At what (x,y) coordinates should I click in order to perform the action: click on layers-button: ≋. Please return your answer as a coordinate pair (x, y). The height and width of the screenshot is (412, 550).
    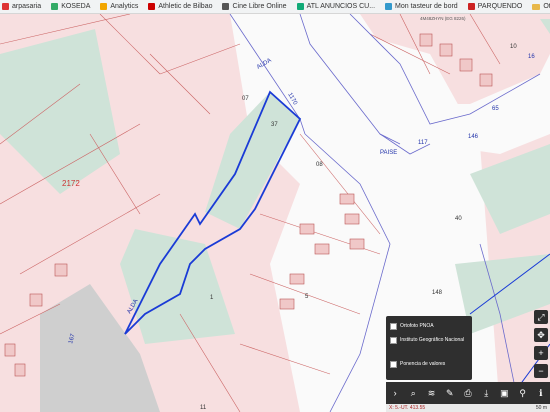
    Looking at the image, I should click on (432, 393).